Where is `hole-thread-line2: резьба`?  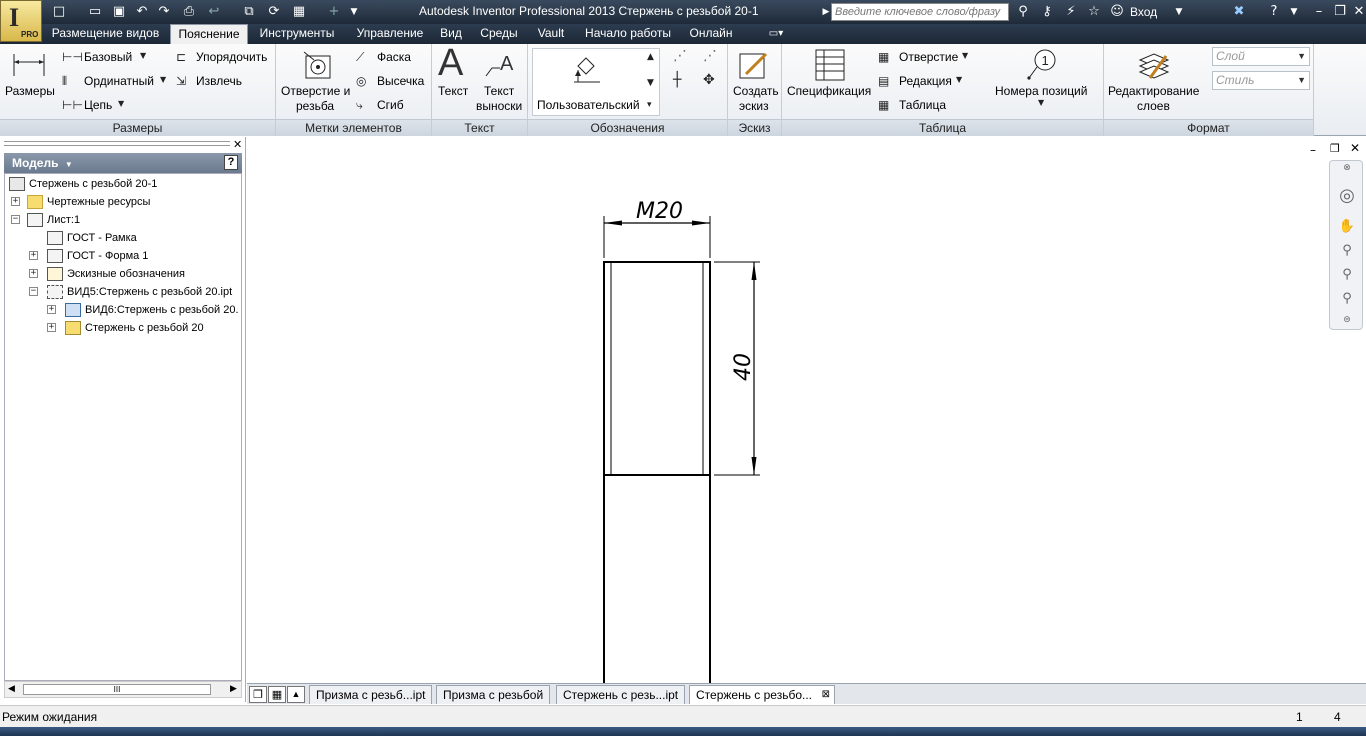
hole-thread-line2: резьба is located at coordinates (315, 106).